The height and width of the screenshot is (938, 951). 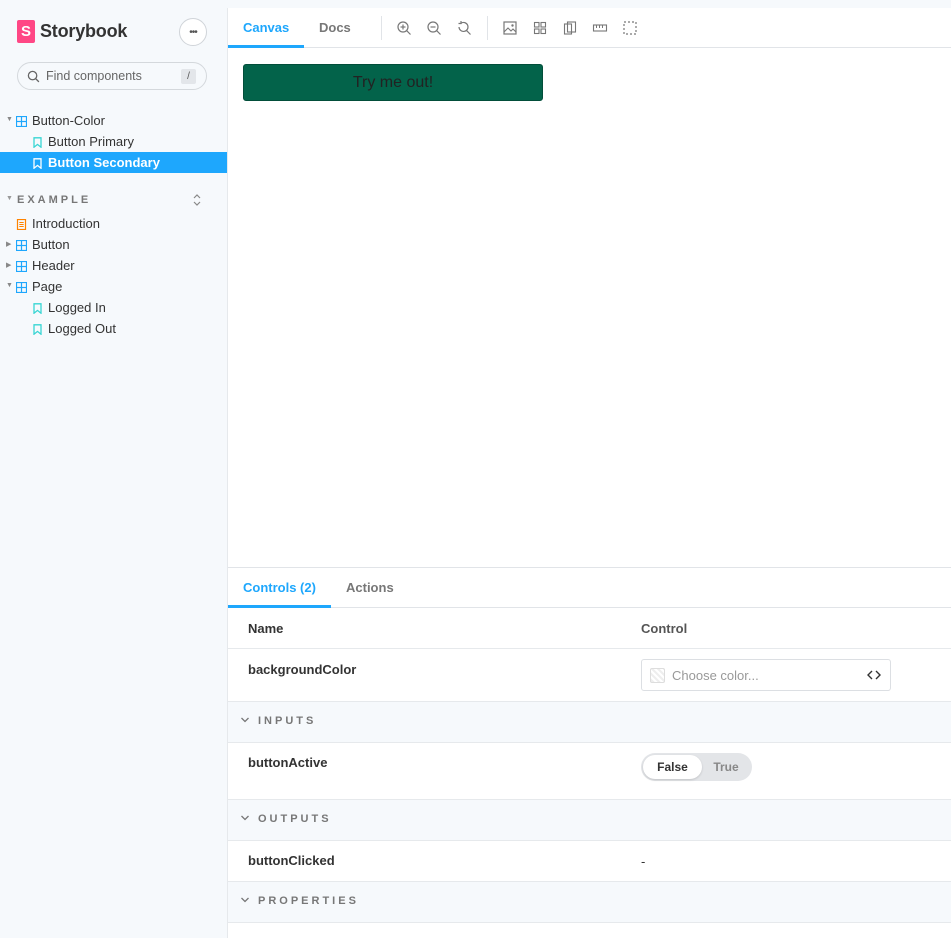 I want to click on tree-item-label: Button-Color, so click(x=68, y=120).